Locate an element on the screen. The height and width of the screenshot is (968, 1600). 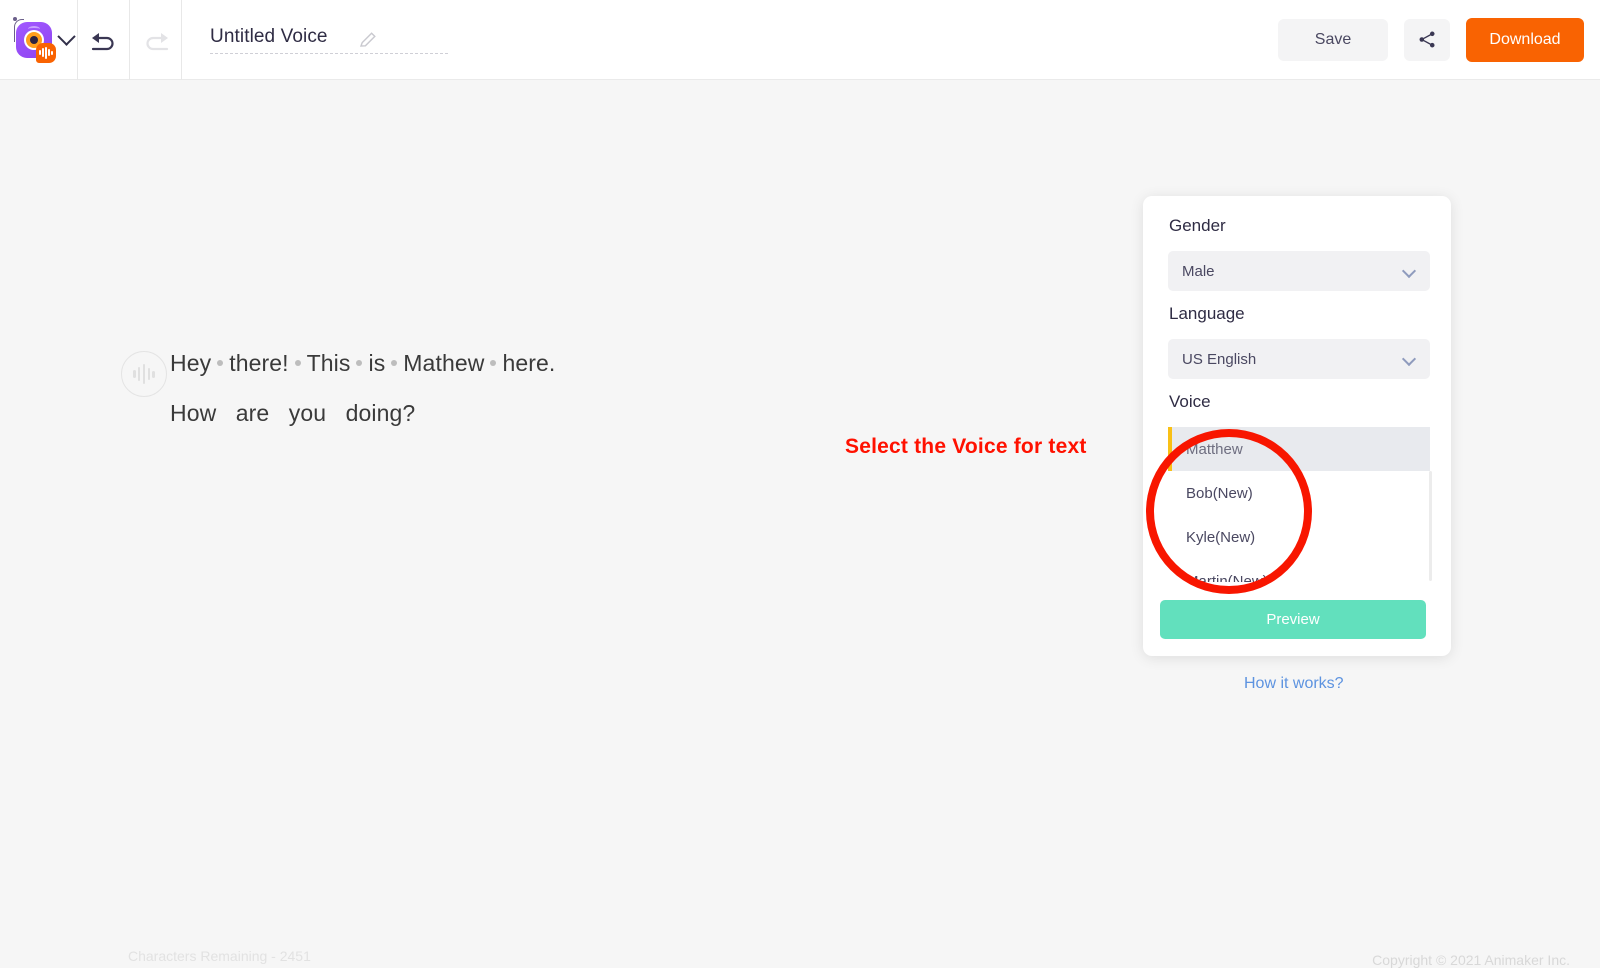
undo-arrow-icon is located at coordinates (102, 41).